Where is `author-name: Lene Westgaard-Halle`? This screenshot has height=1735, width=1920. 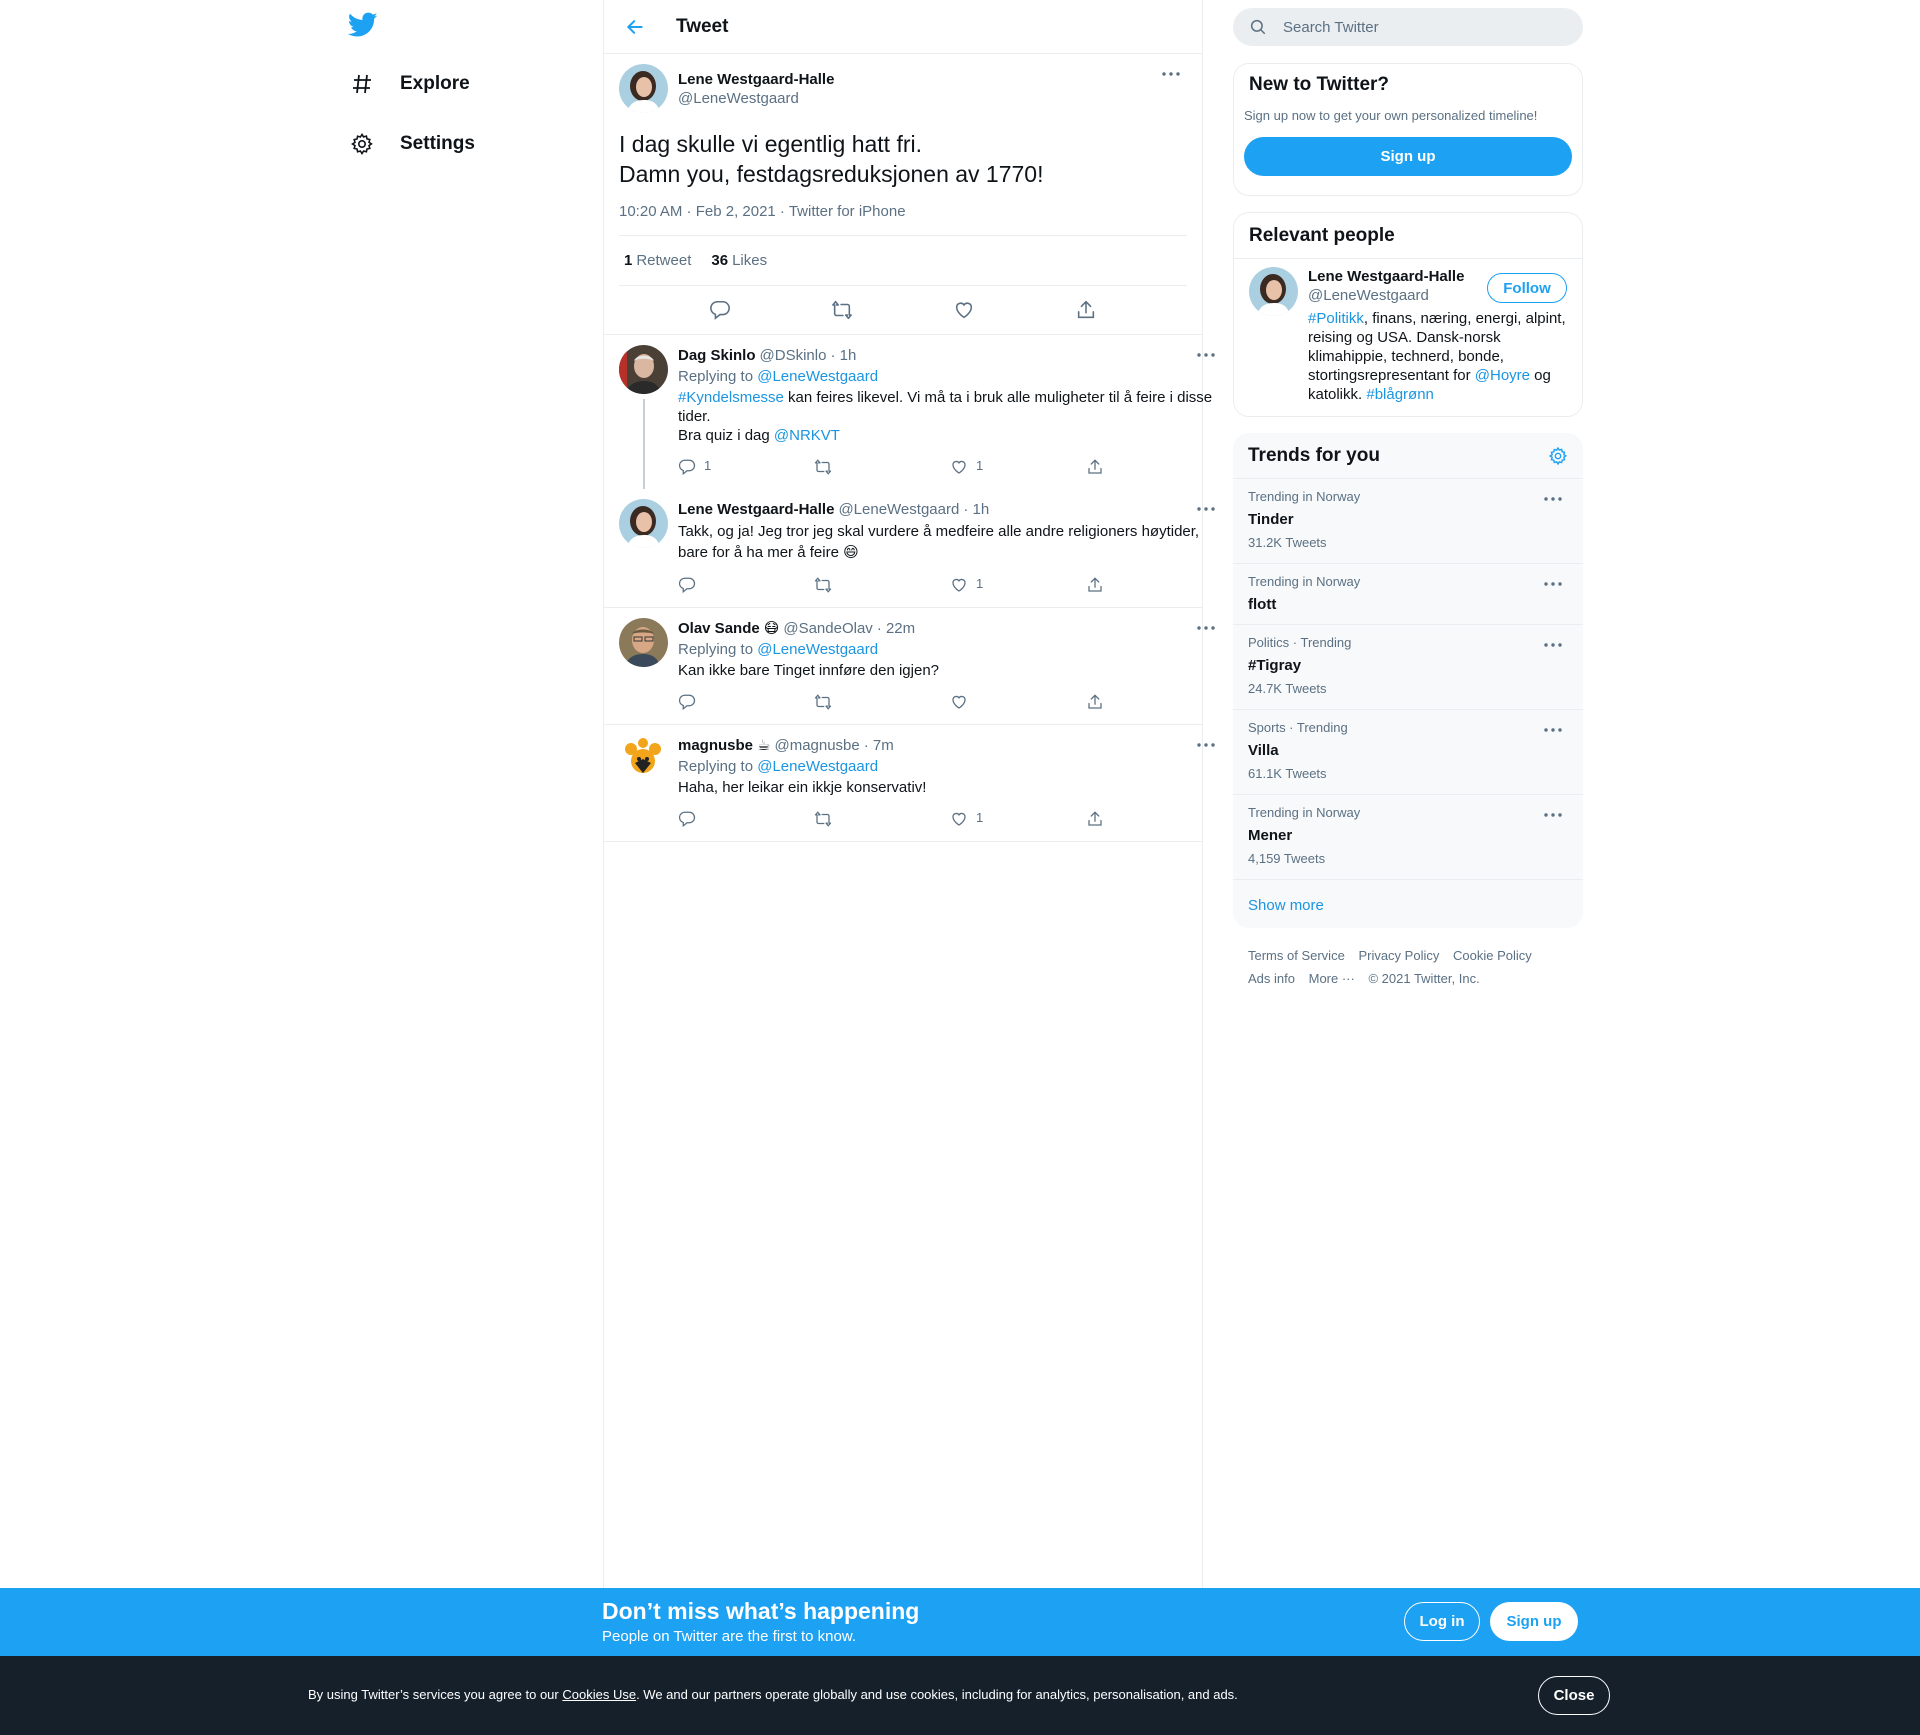
author-name: Lene Westgaard-Halle is located at coordinates (756, 79).